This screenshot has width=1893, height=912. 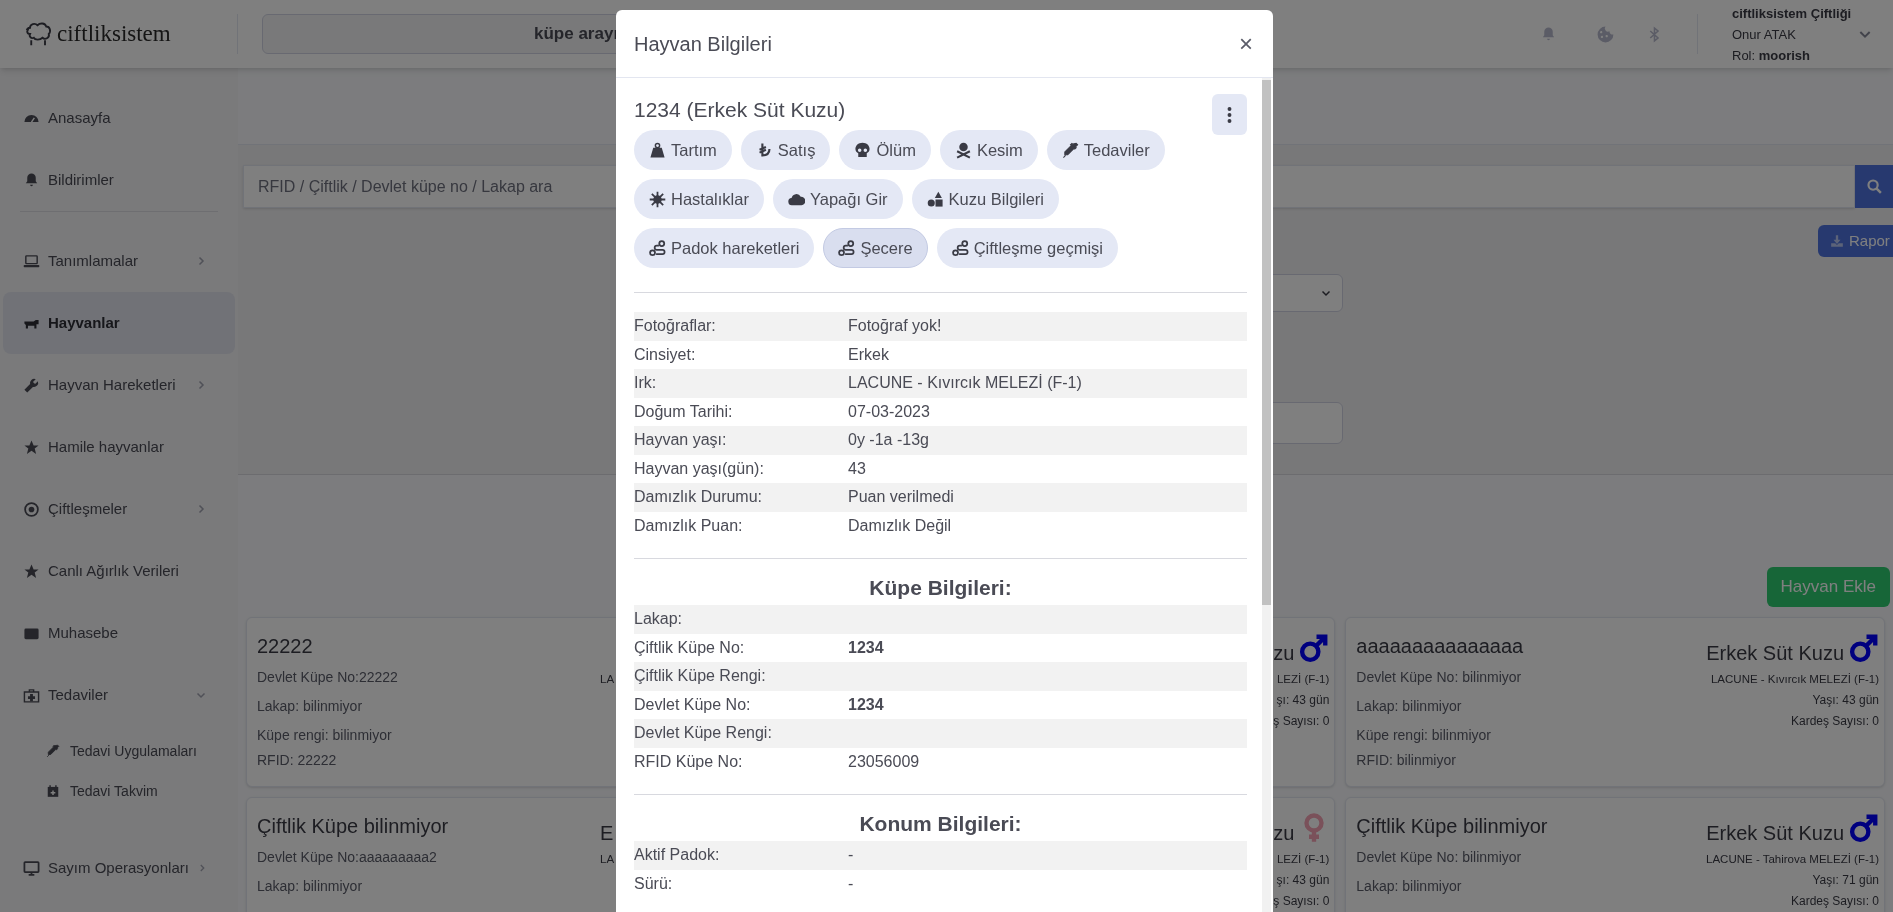 I want to click on card-detail: Devlet Küpe No:22222, so click(x=328, y=677).